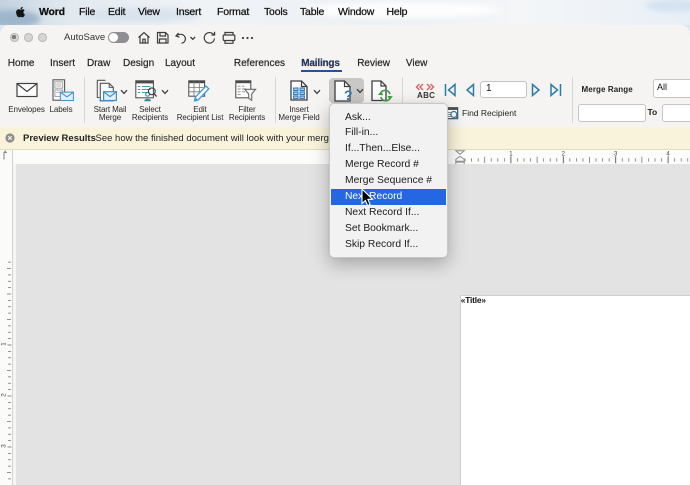  Describe the element at coordinates (4, 395) in the screenshot. I see `svg-text: 2` at that location.